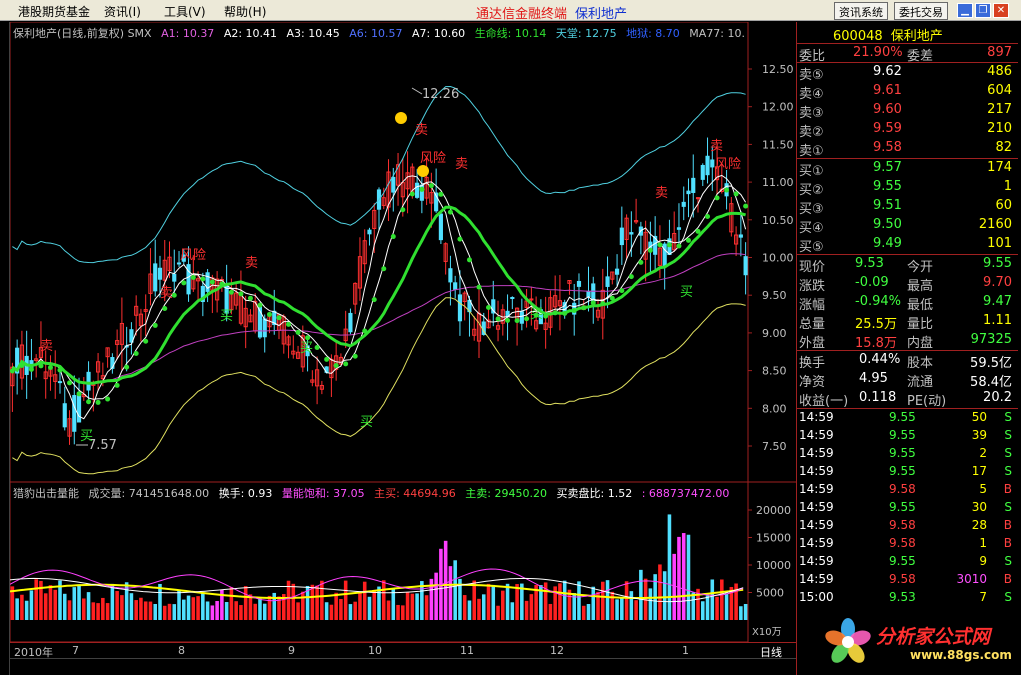 This screenshot has width=1021, height=675. What do you see at coordinates (122, 11) in the screenshot?
I see `menu-news: 资讯(I)` at bounding box center [122, 11].